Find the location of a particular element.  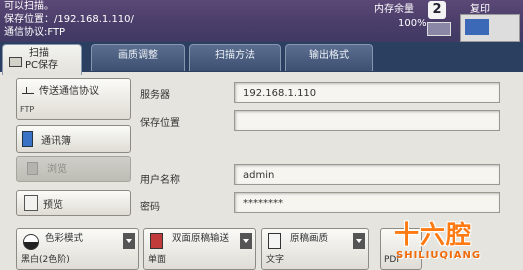

server-input: 192.168.1.110 is located at coordinates (367, 92).